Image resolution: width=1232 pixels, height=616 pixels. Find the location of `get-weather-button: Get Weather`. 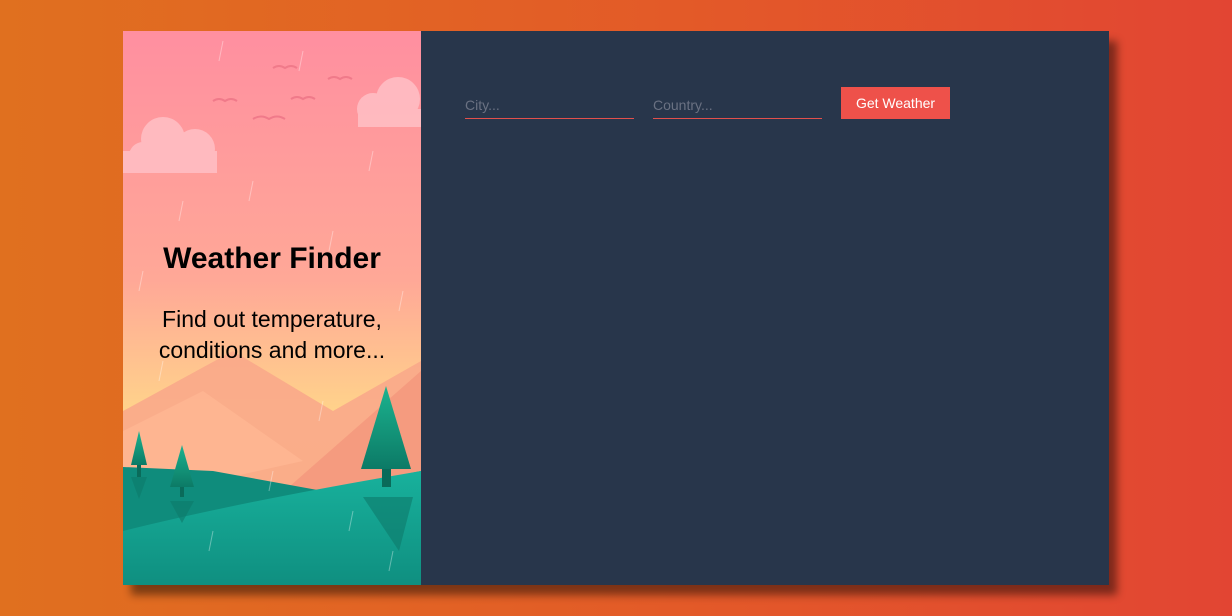

get-weather-button: Get Weather is located at coordinates (895, 103).